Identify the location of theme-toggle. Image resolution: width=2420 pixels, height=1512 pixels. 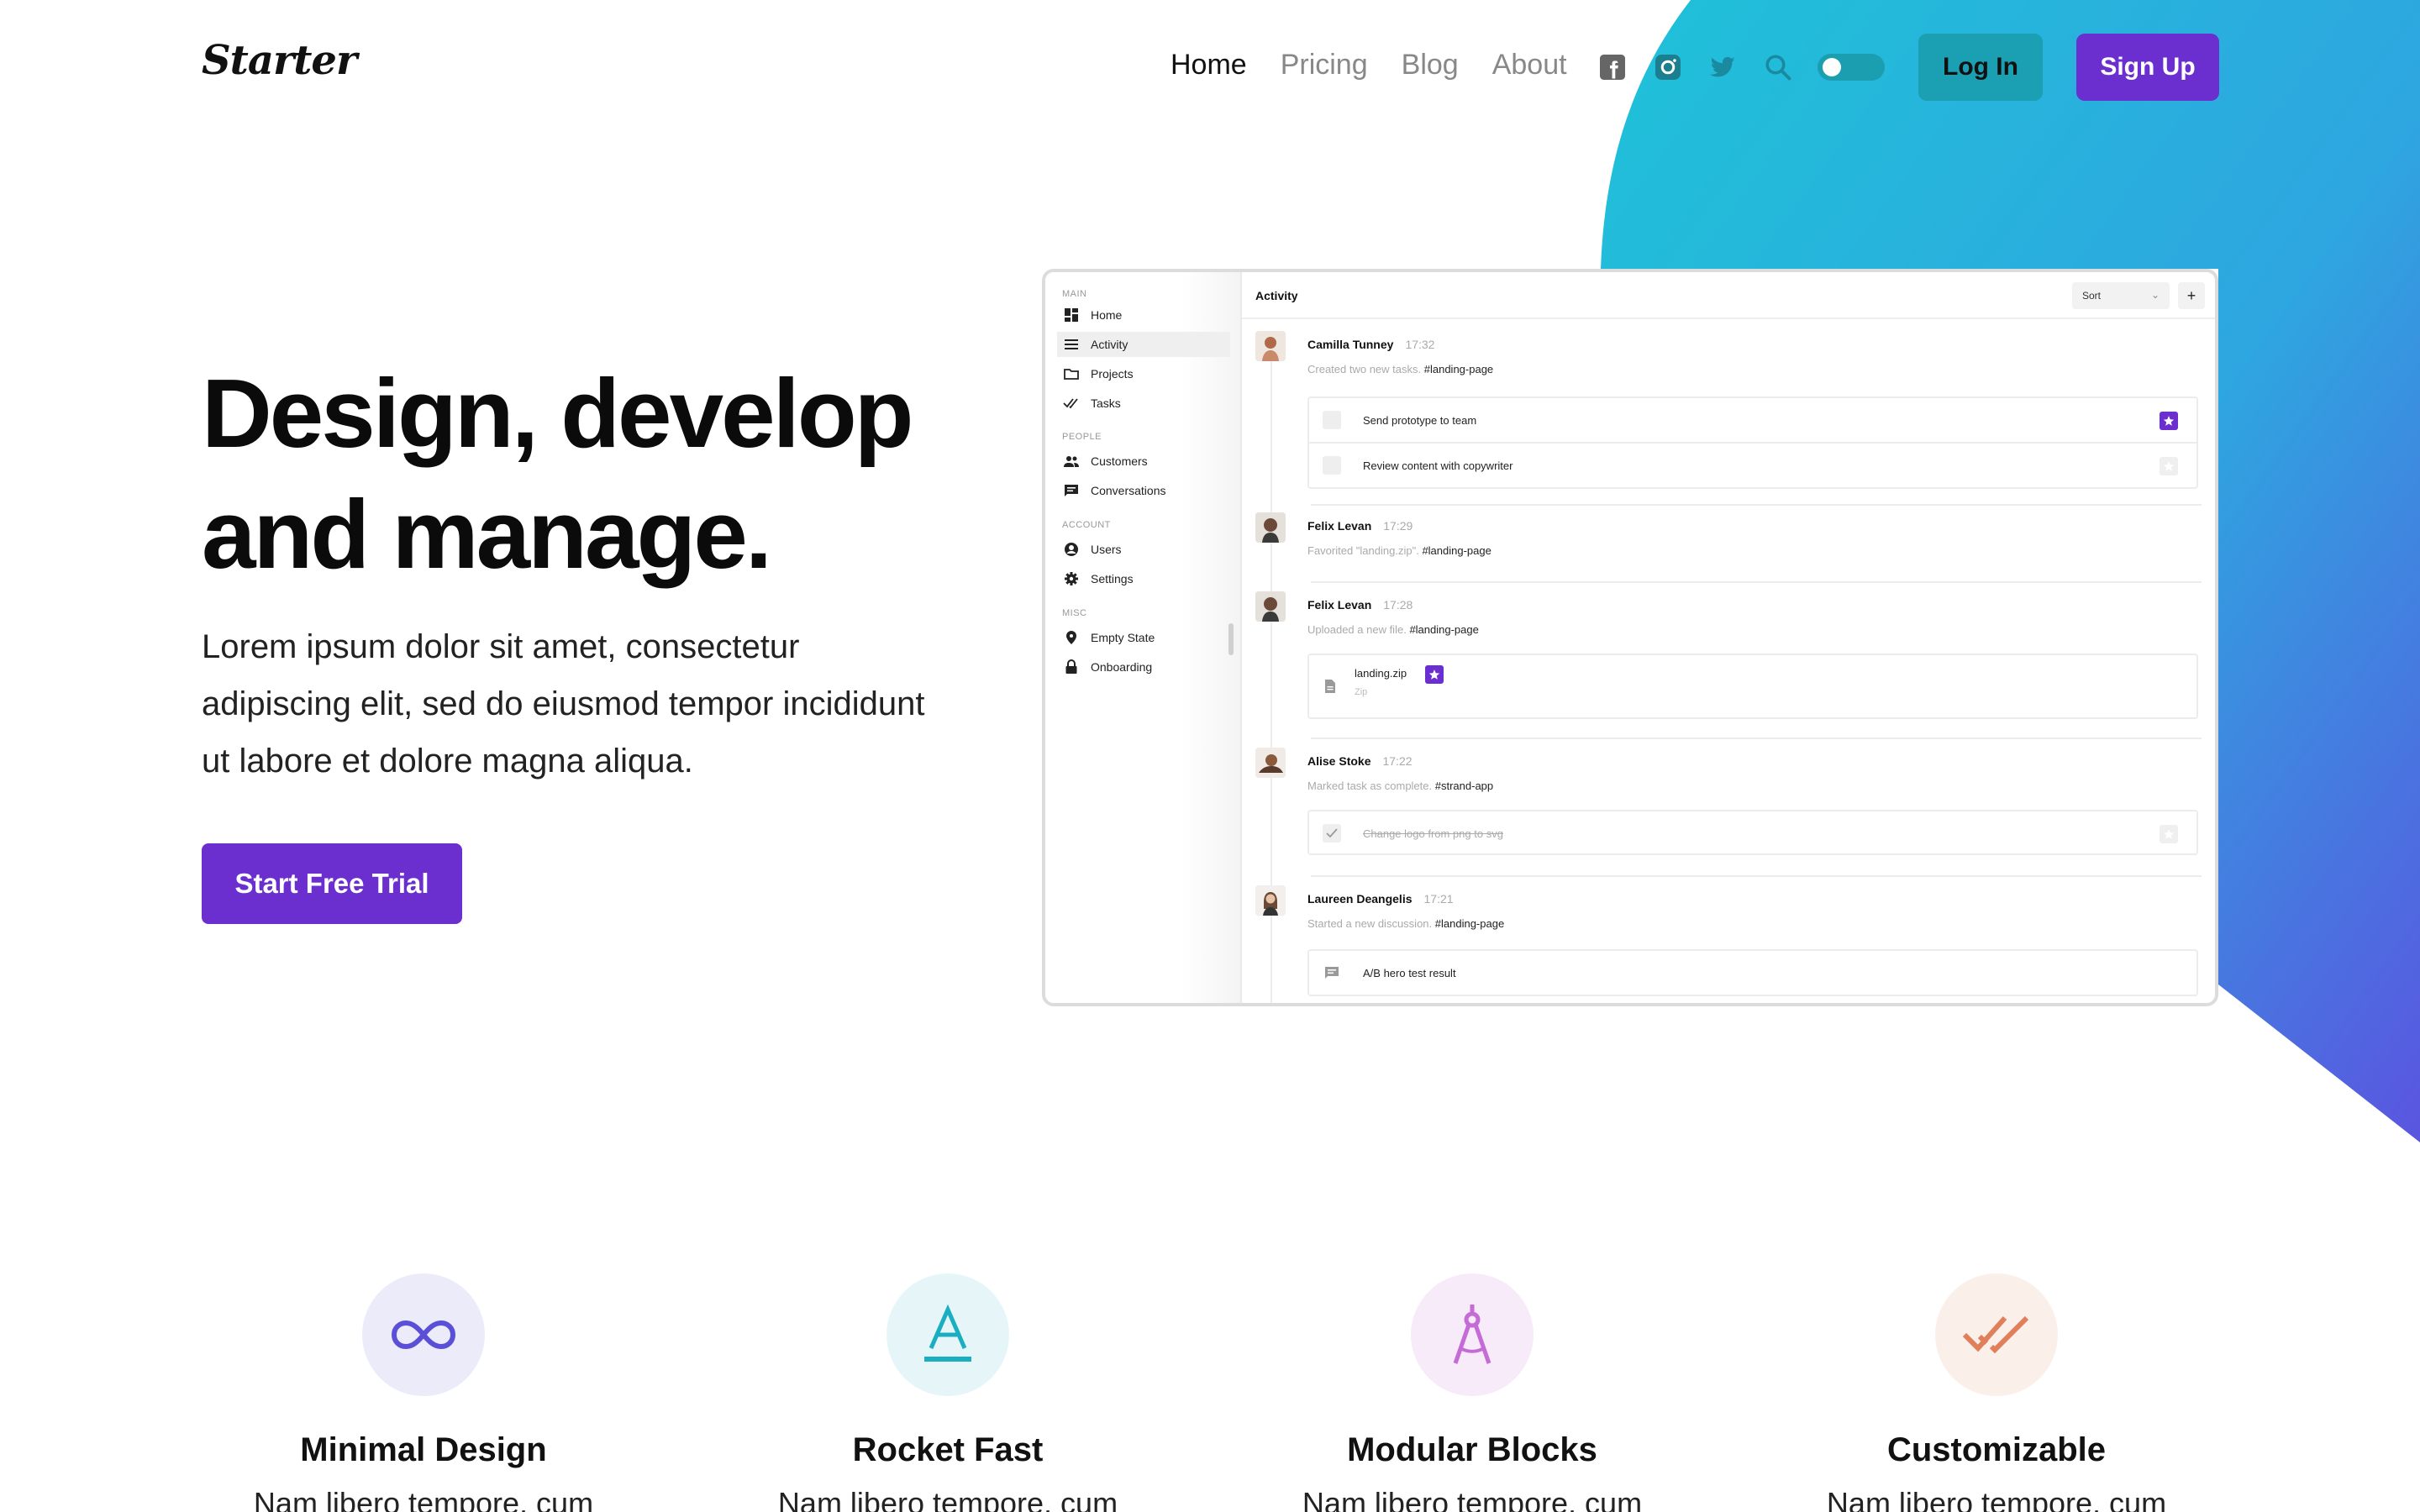
(1852, 67).